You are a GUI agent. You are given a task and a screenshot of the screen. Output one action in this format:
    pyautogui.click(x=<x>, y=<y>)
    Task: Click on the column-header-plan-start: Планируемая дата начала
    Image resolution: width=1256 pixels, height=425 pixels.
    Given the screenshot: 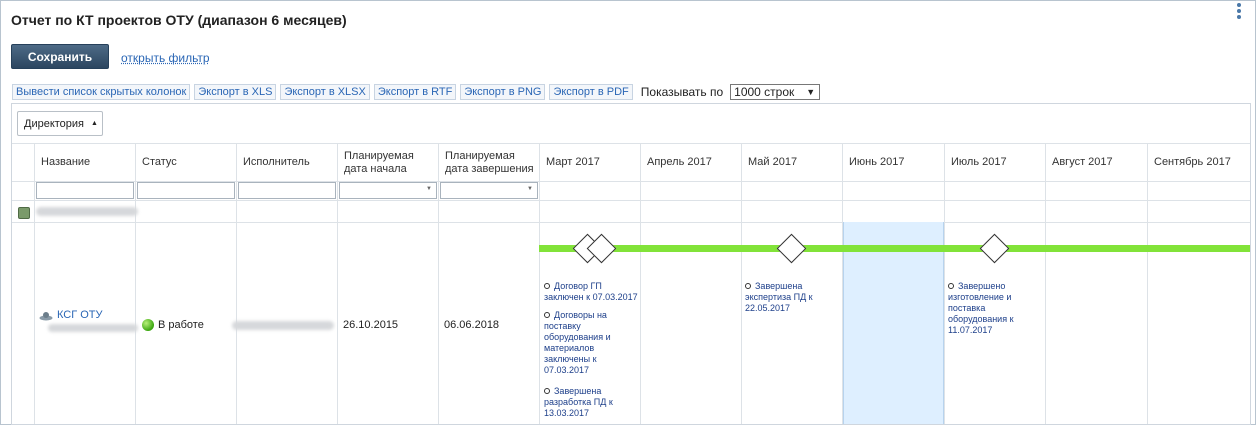 What is the action you would take?
    pyautogui.click(x=385, y=162)
    